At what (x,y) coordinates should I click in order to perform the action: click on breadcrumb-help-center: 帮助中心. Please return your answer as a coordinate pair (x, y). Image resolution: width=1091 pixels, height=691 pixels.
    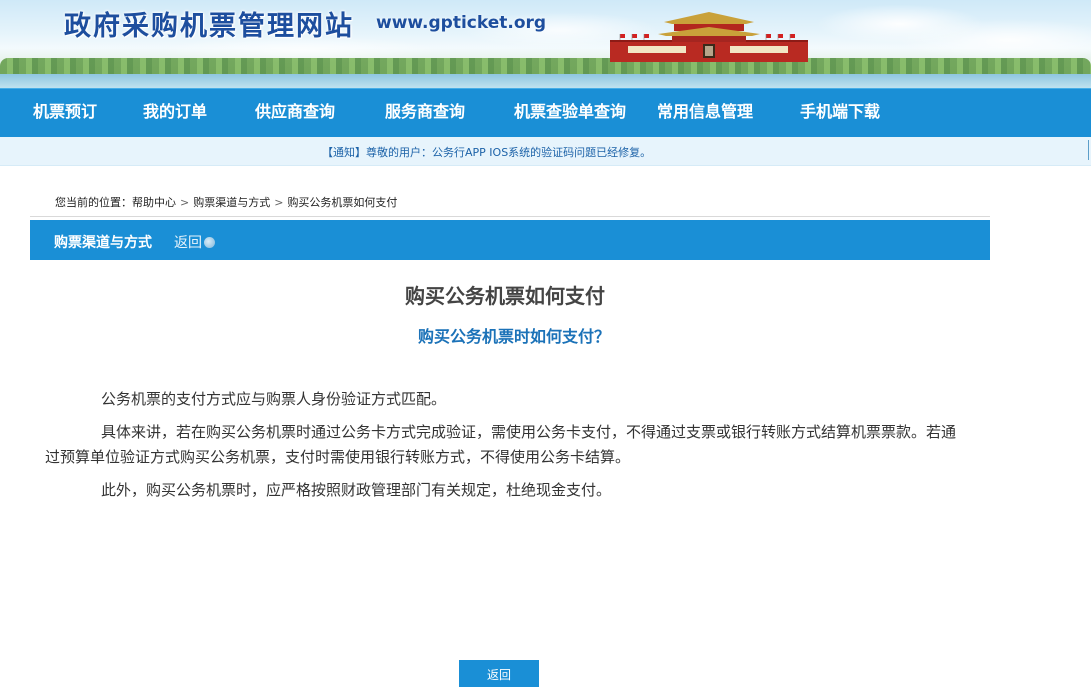
    Looking at the image, I should click on (154, 202).